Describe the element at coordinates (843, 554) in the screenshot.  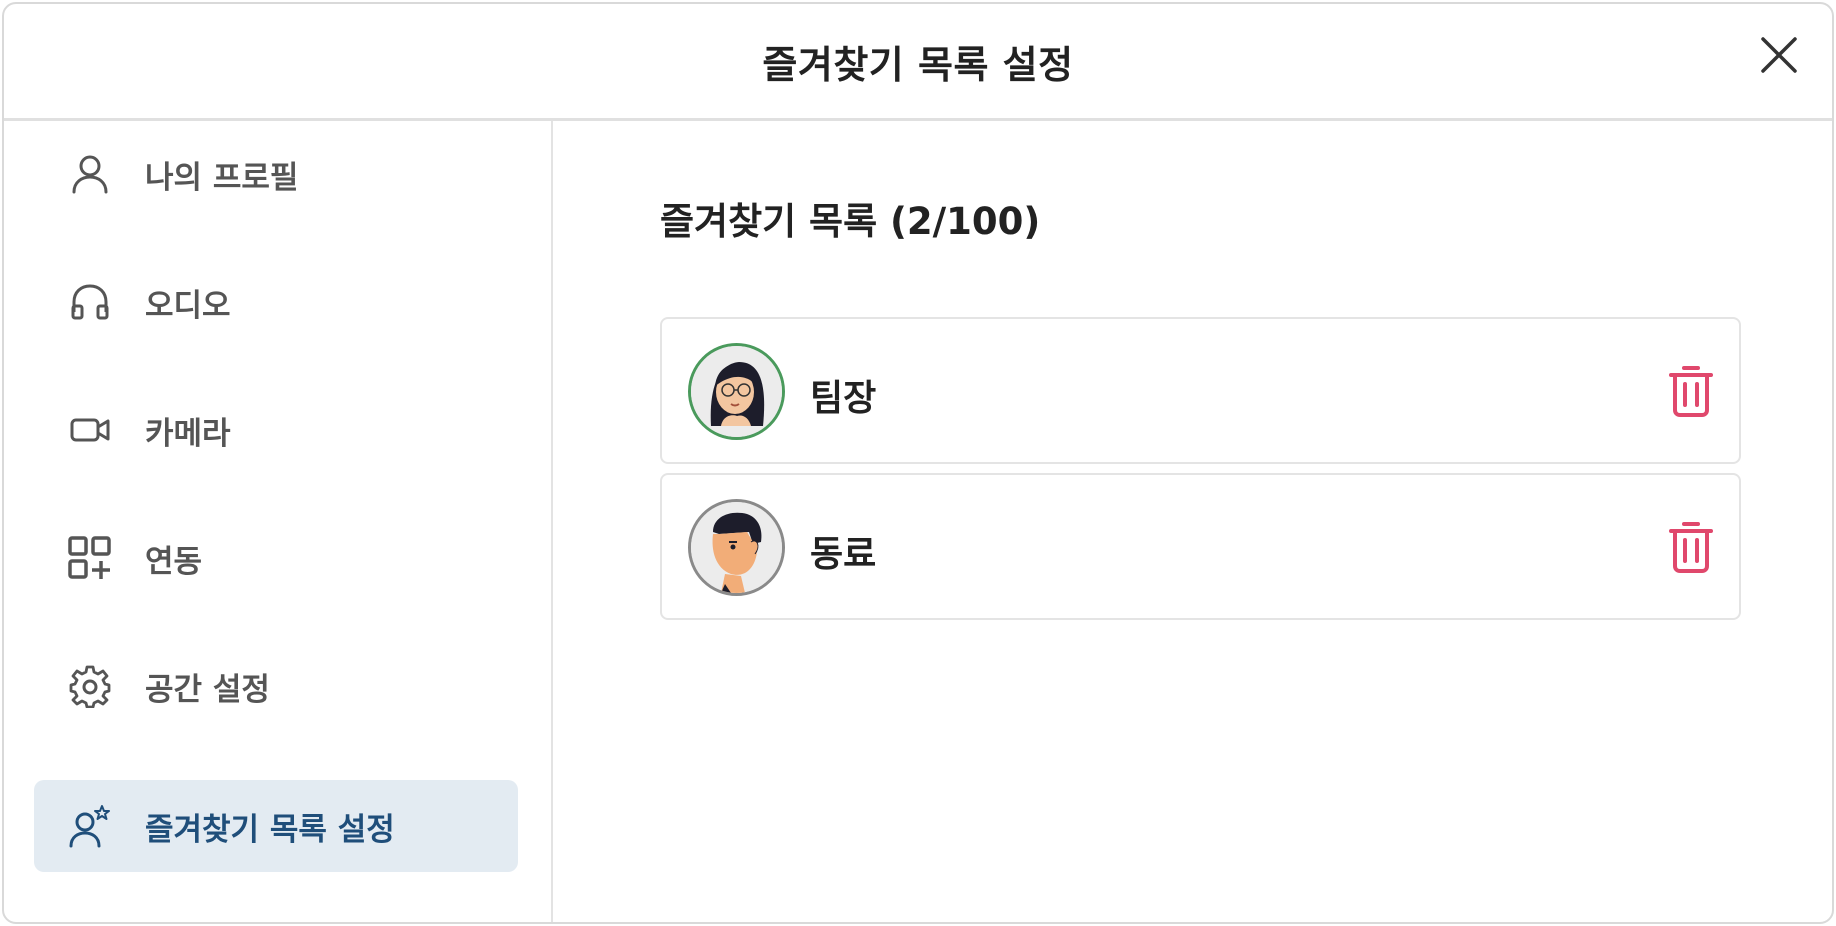
I see `favorite-name: 동료` at that location.